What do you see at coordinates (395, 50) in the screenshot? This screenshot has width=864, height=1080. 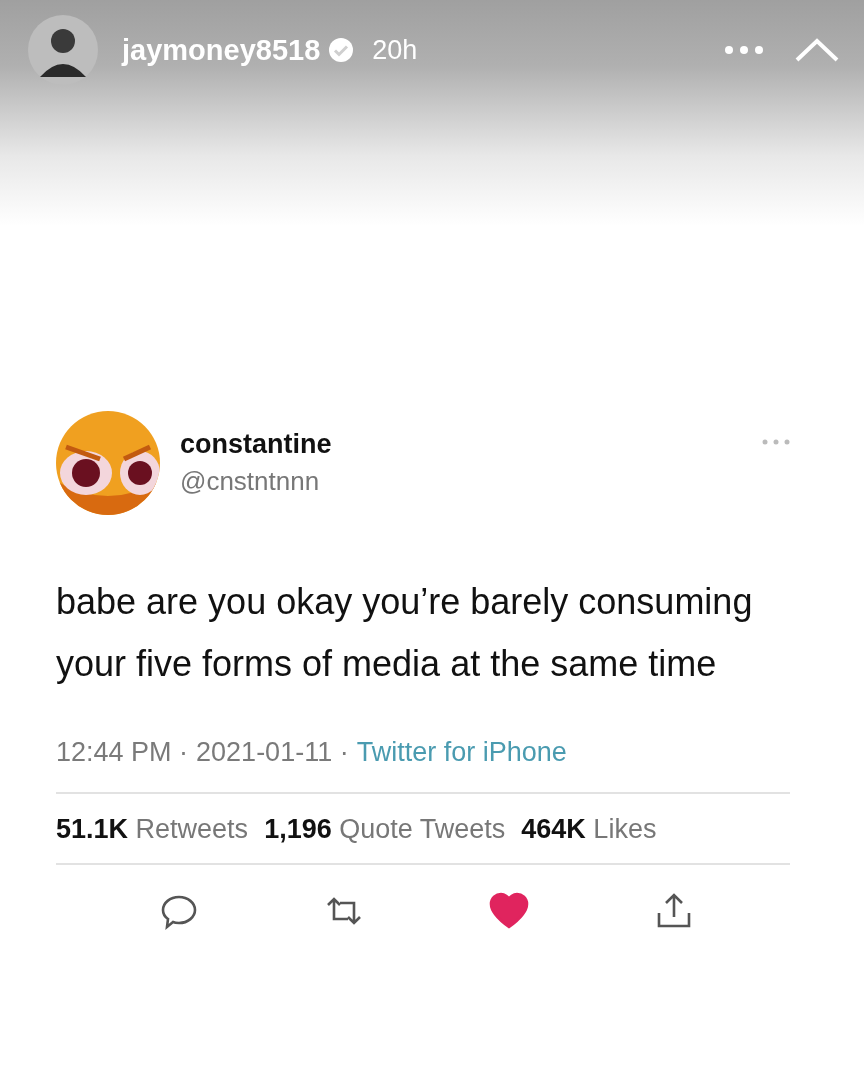 I see `story-time: 20h` at bounding box center [395, 50].